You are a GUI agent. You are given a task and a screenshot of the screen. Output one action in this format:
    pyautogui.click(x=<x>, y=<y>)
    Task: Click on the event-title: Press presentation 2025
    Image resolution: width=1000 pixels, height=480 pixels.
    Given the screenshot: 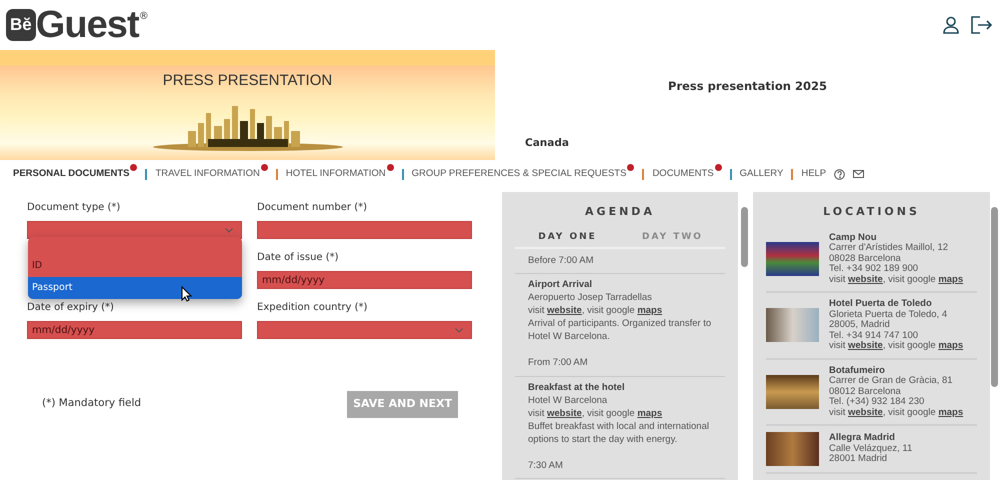 What is the action you would take?
    pyautogui.click(x=747, y=86)
    